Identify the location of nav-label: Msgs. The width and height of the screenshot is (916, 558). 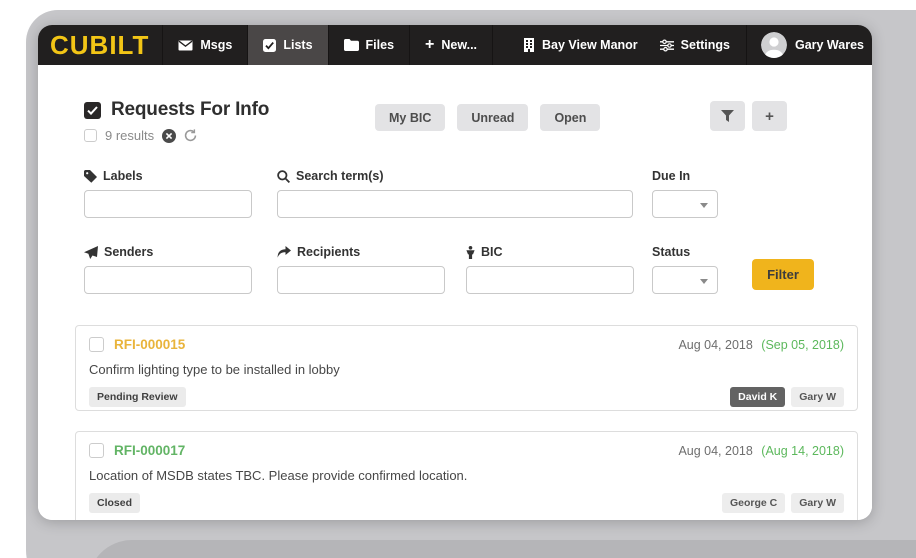
(216, 45).